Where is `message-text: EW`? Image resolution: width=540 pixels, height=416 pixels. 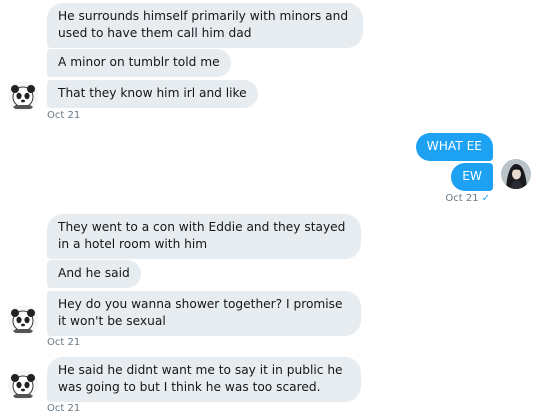
message-text: EW is located at coordinates (472, 176).